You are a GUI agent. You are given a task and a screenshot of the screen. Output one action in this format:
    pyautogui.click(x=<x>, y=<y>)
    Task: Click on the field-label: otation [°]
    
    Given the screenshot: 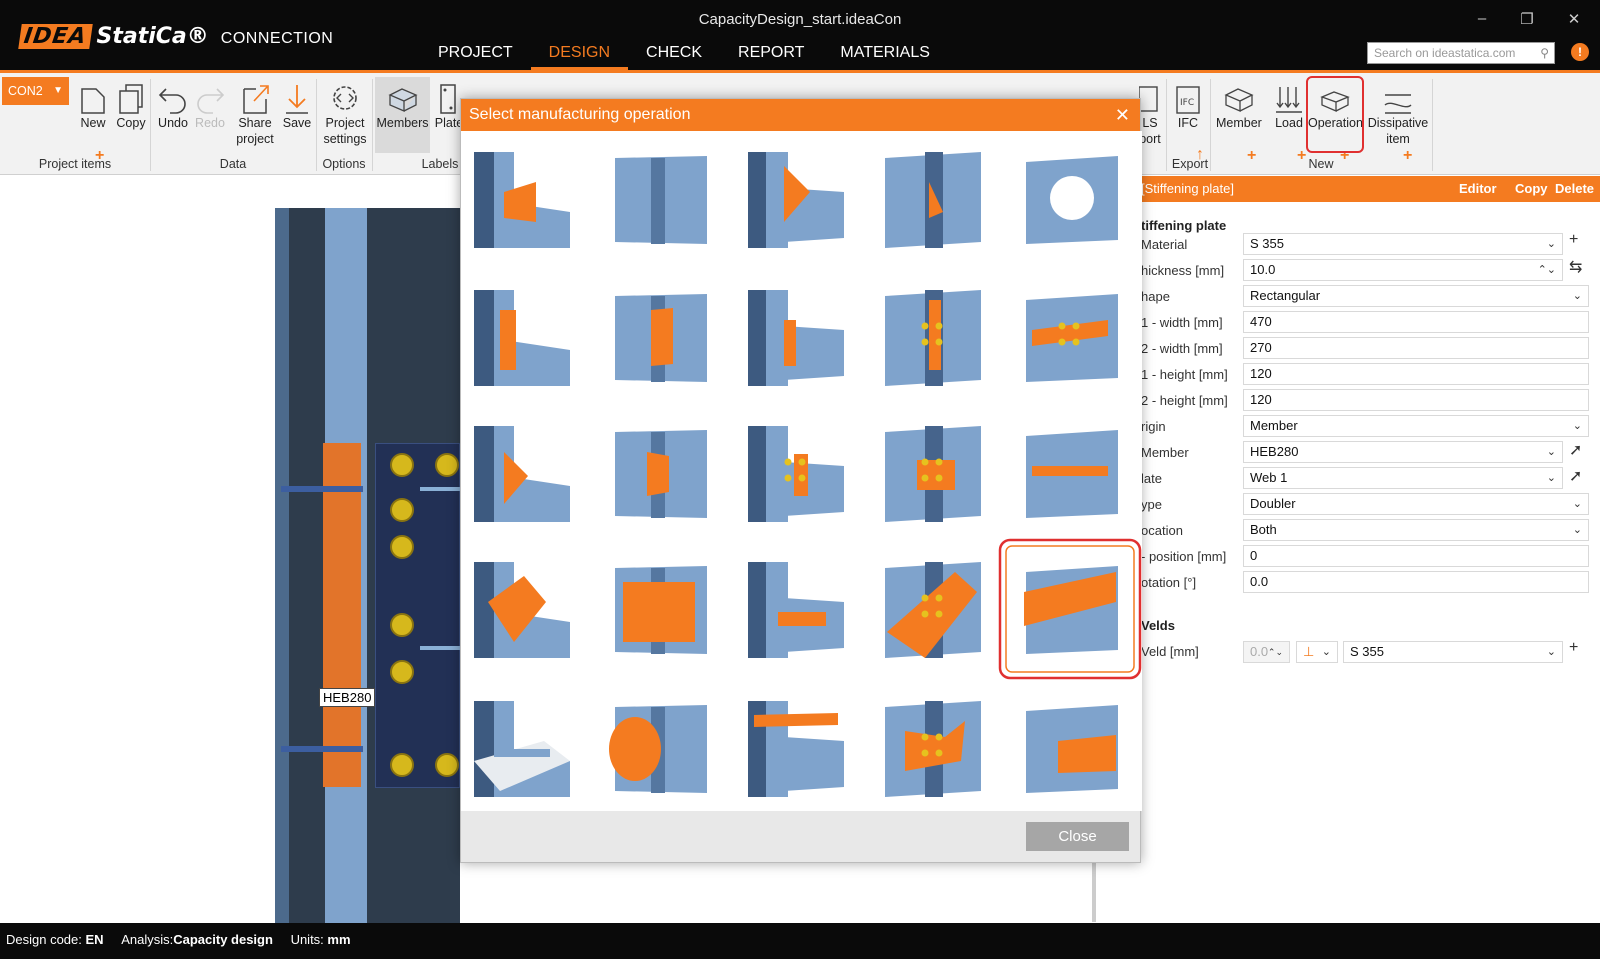 What is the action you would take?
    pyautogui.click(x=1169, y=582)
    